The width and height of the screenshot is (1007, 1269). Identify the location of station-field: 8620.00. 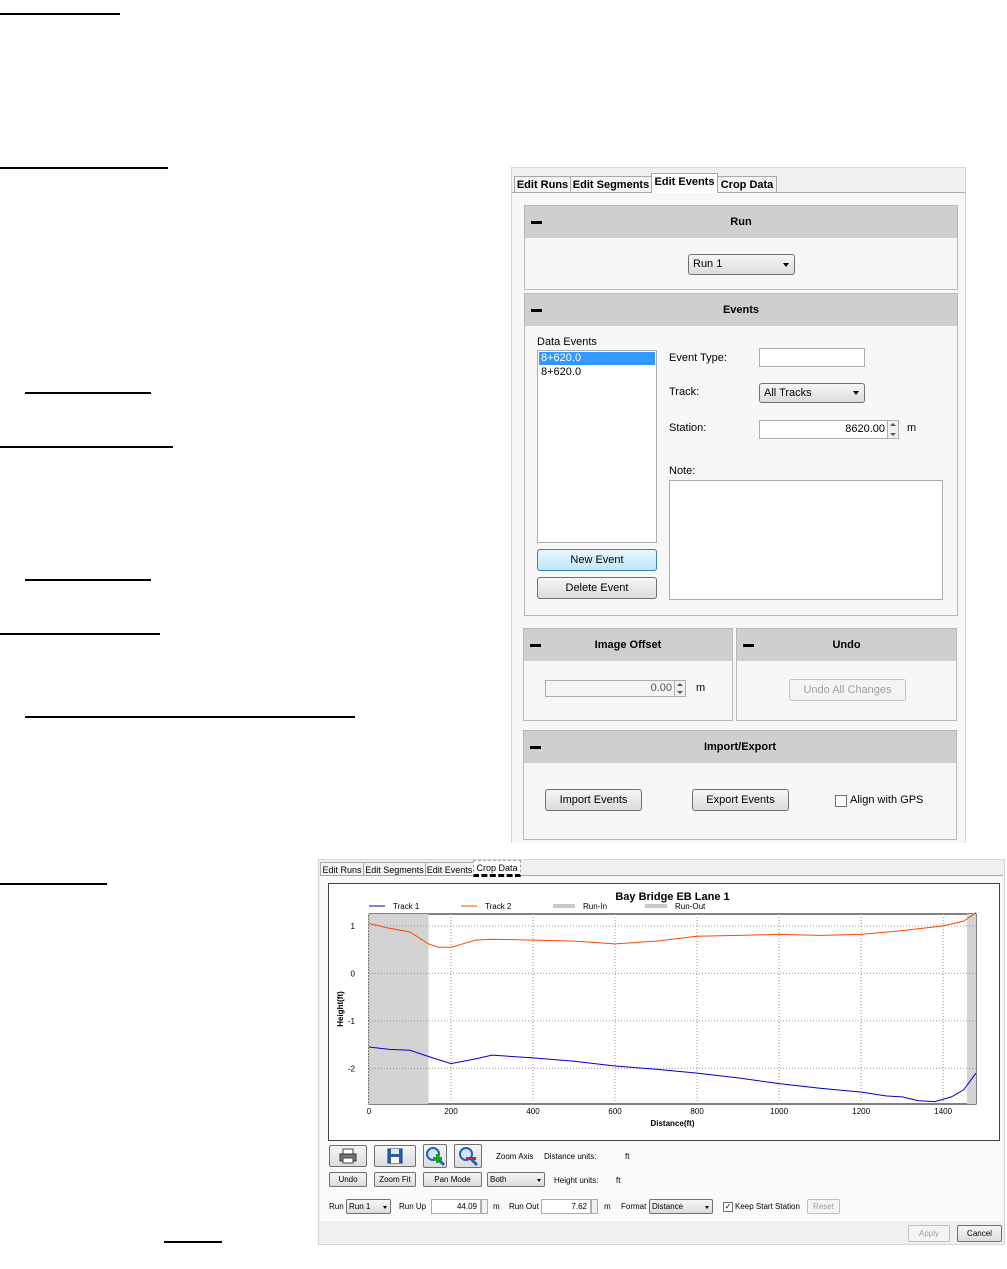
(829, 429).